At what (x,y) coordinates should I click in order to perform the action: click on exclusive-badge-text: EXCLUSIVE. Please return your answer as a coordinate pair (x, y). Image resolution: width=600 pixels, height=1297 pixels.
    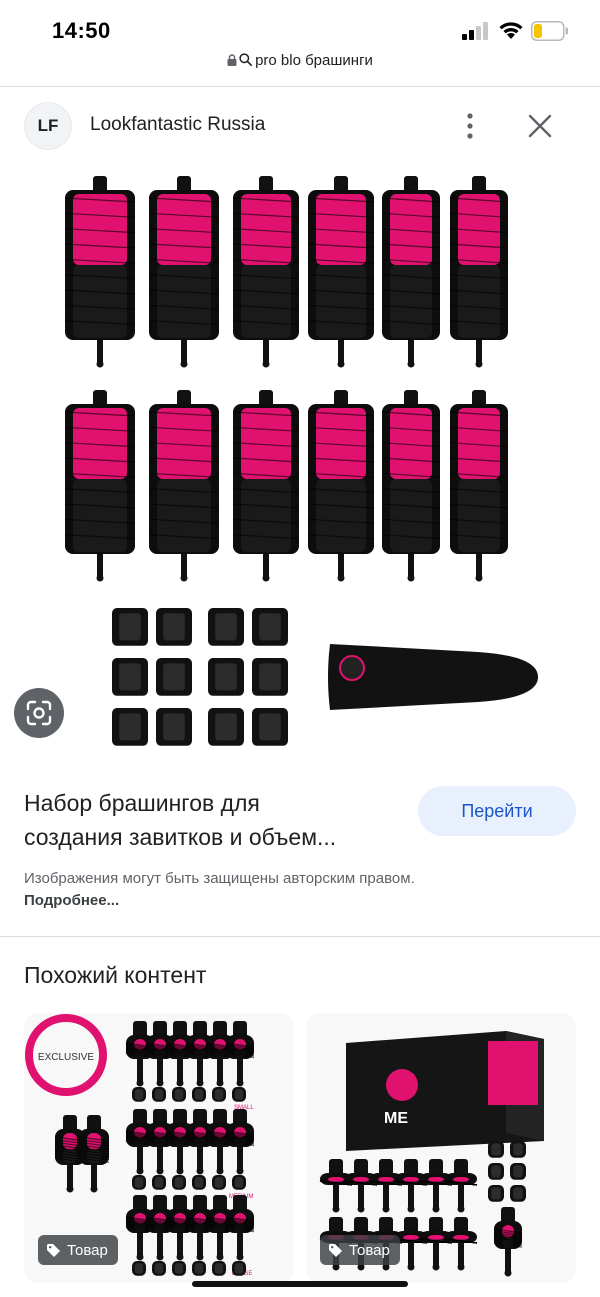
    Looking at the image, I should click on (66, 1057).